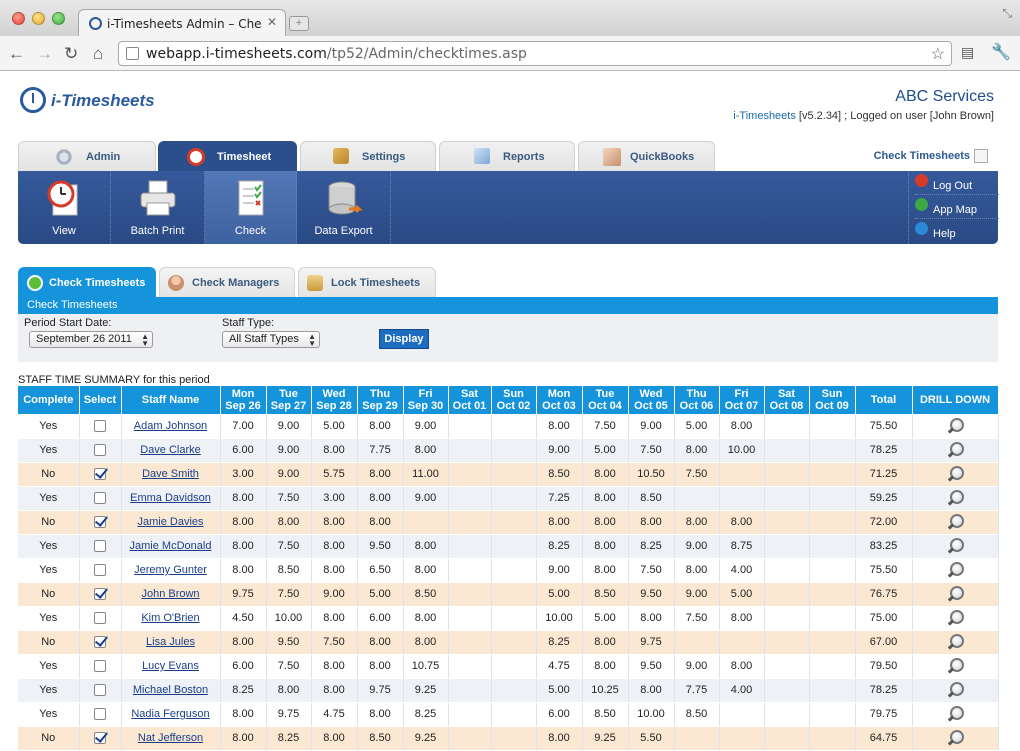 This screenshot has height=751, width=1020. I want to click on staff-name-link: Dave Smith, so click(170, 474).